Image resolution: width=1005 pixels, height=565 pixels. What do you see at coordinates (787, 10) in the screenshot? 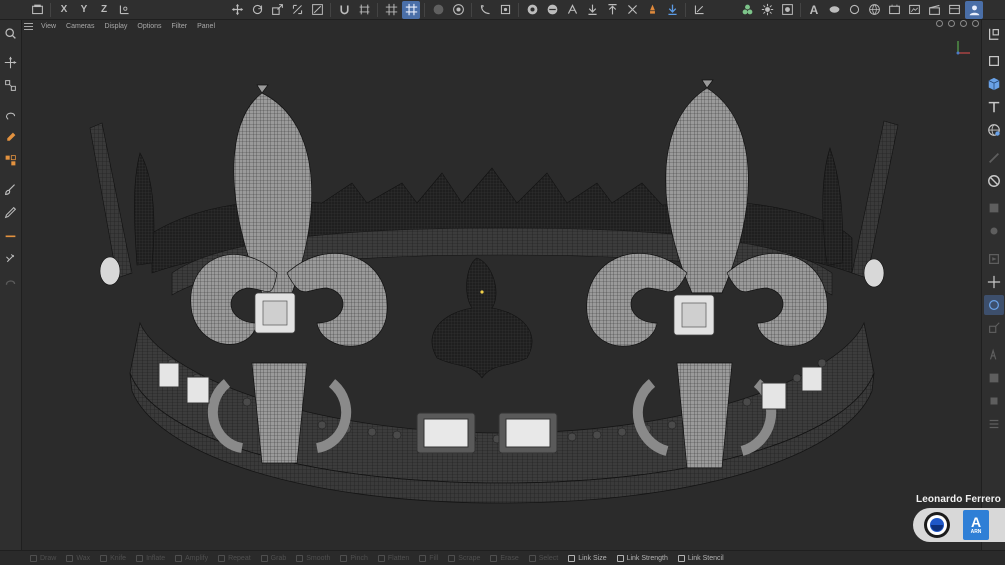
I see `camera-icon` at bounding box center [787, 10].